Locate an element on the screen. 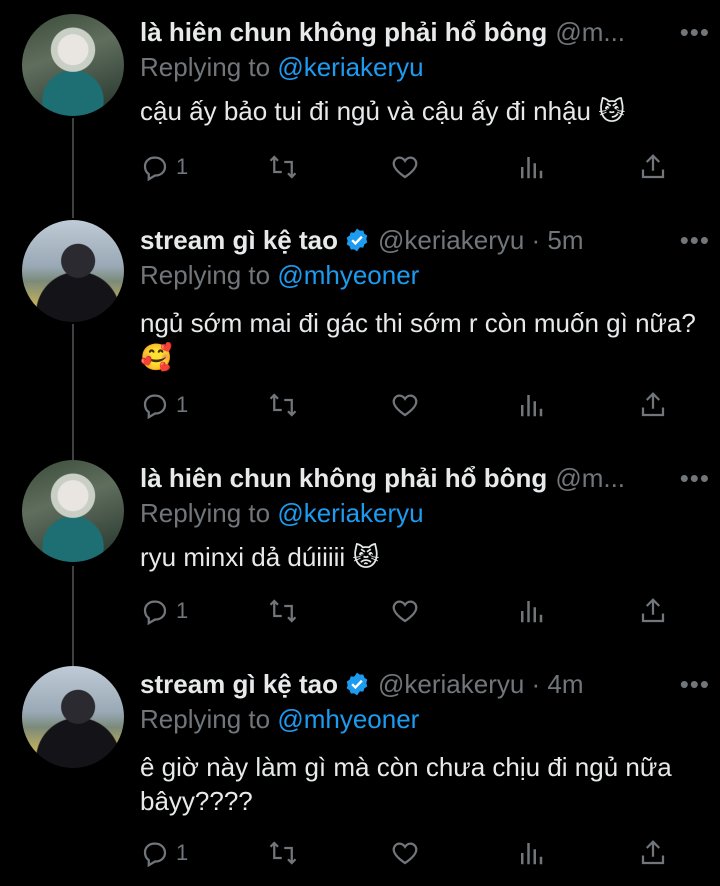 This screenshot has height=886, width=720. user-handle: @keriakeryu · 5m is located at coordinates (481, 240).